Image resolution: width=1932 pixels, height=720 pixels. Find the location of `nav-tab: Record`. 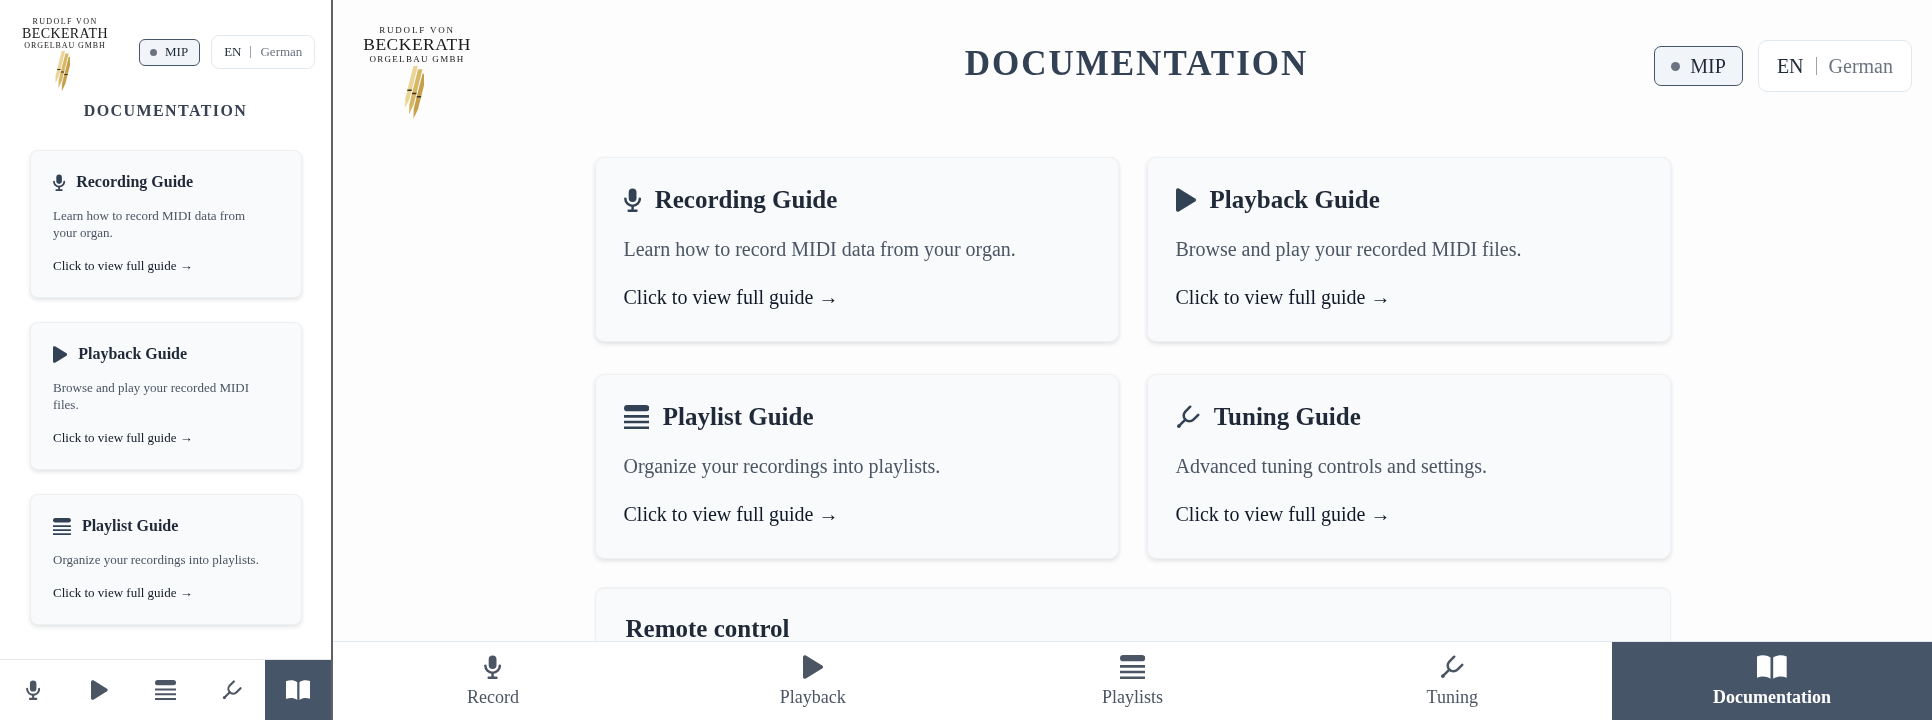

nav-tab: Record is located at coordinates (493, 681).